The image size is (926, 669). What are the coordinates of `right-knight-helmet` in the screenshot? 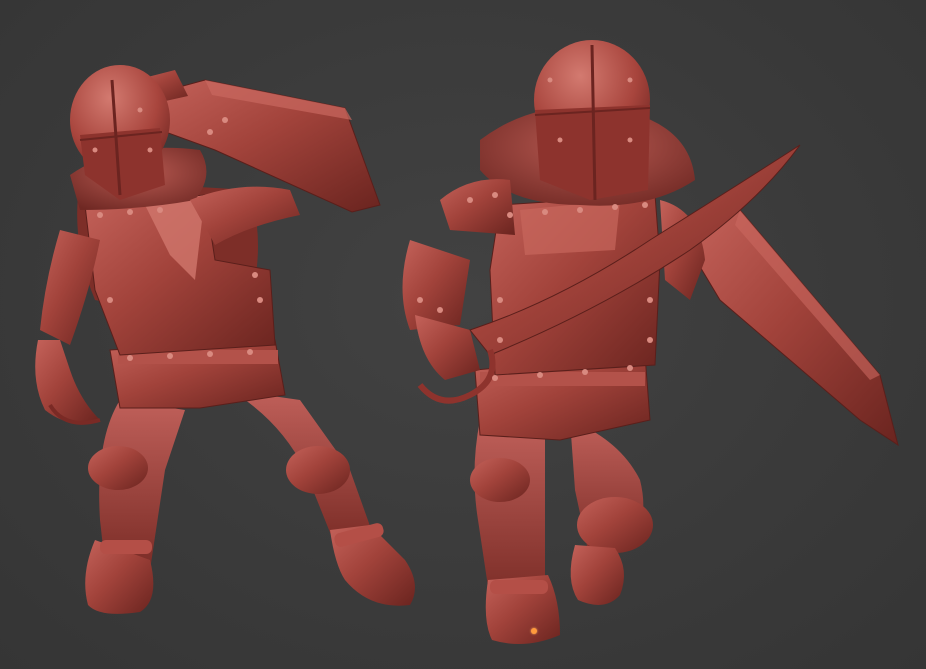 It's located at (592, 120).